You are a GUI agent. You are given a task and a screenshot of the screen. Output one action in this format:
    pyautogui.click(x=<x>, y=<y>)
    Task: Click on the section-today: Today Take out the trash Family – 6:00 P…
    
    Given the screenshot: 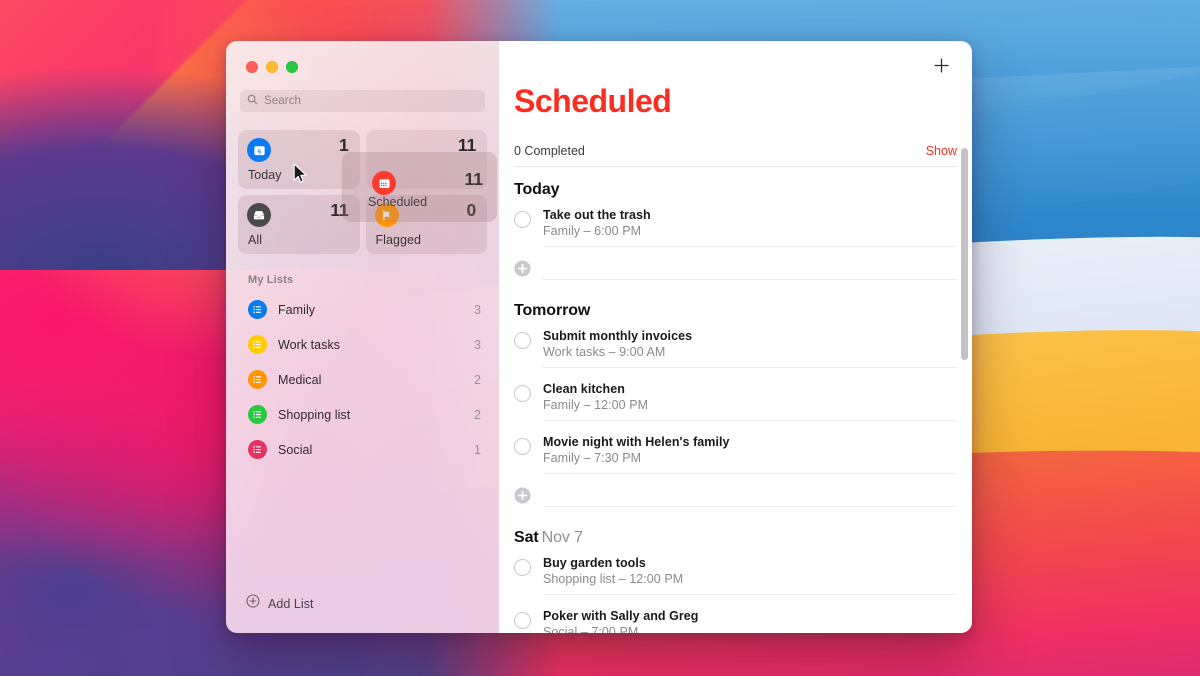 What is the action you would take?
    pyautogui.click(x=735, y=234)
    